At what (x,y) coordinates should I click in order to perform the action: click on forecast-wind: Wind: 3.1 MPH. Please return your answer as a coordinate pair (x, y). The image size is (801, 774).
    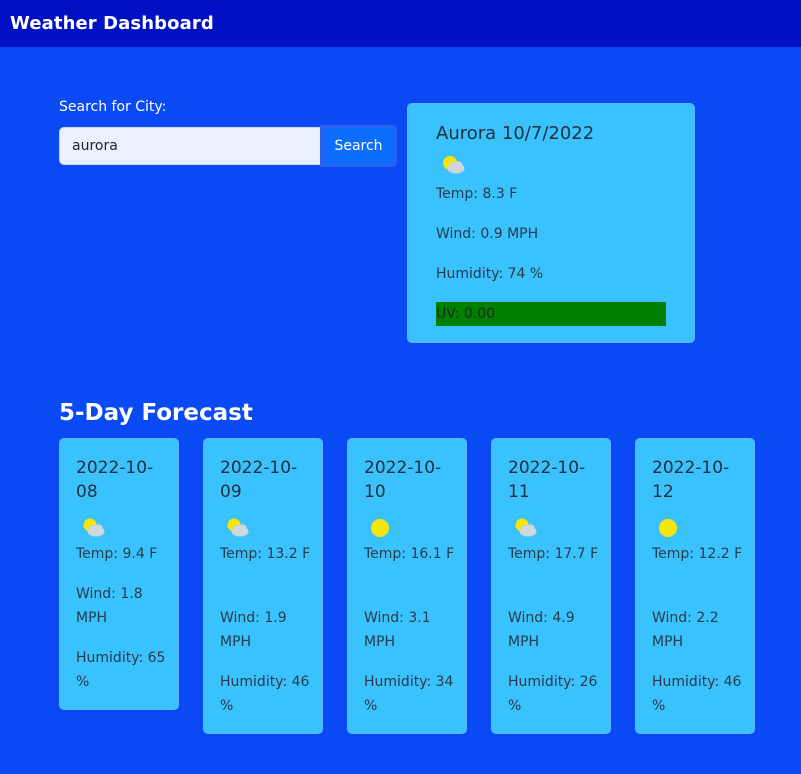
    Looking at the image, I should click on (397, 630).